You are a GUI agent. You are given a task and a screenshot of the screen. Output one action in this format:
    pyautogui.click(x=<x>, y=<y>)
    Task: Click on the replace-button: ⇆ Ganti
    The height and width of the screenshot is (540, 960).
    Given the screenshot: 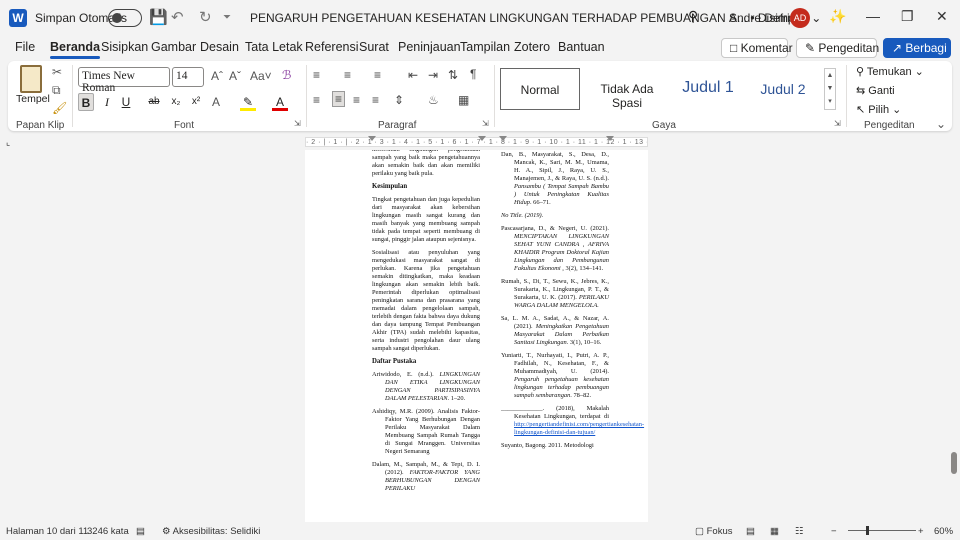 What is the action you would take?
    pyautogui.click(x=875, y=90)
    